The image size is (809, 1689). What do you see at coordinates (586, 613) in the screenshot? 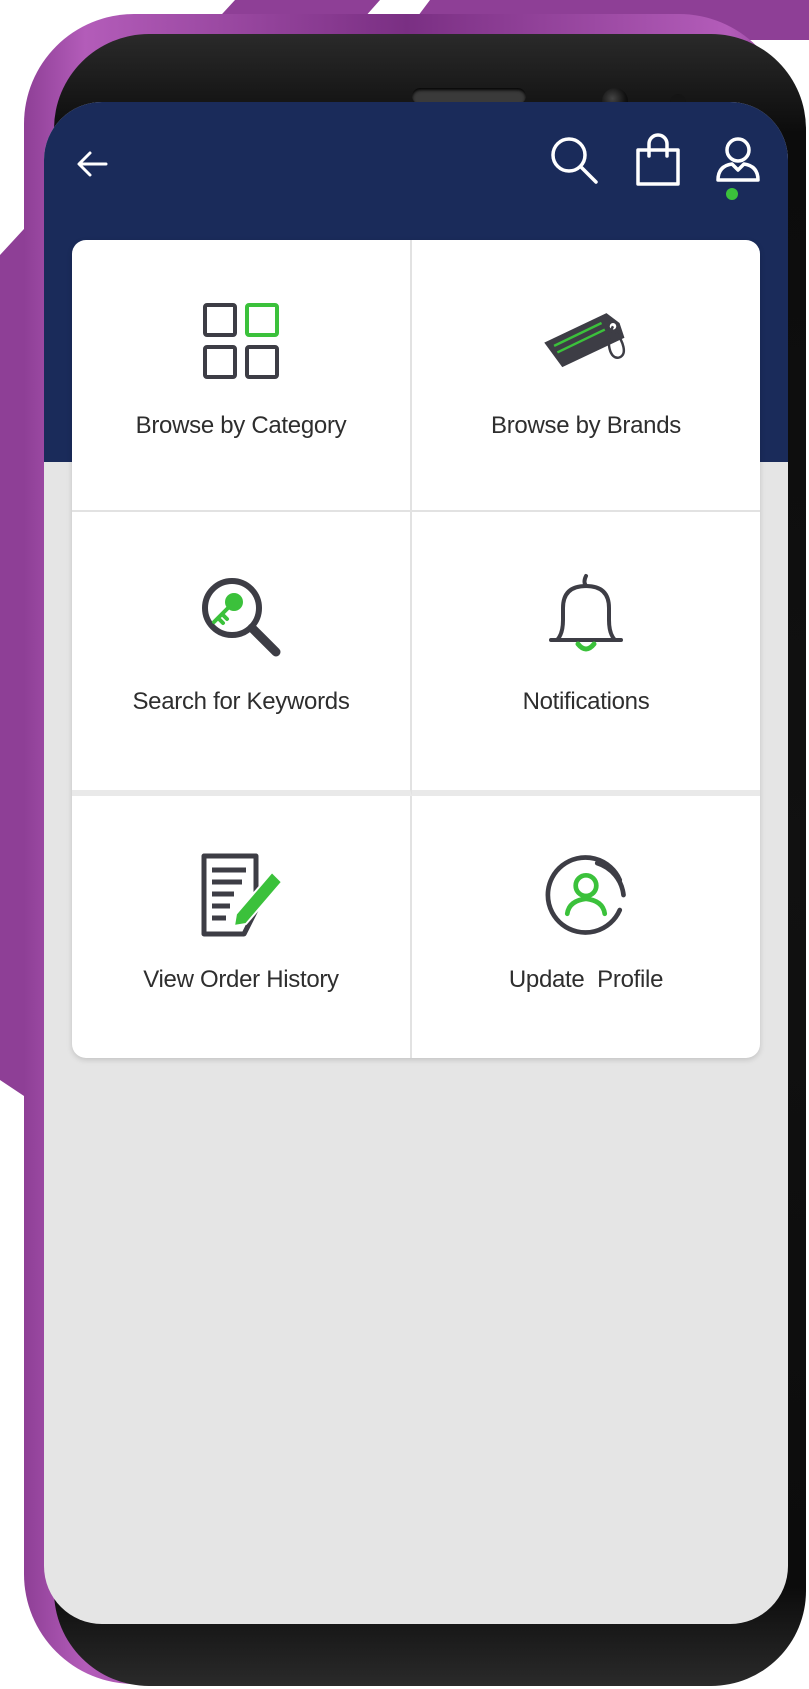
I see `bell-icon` at bounding box center [586, 613].